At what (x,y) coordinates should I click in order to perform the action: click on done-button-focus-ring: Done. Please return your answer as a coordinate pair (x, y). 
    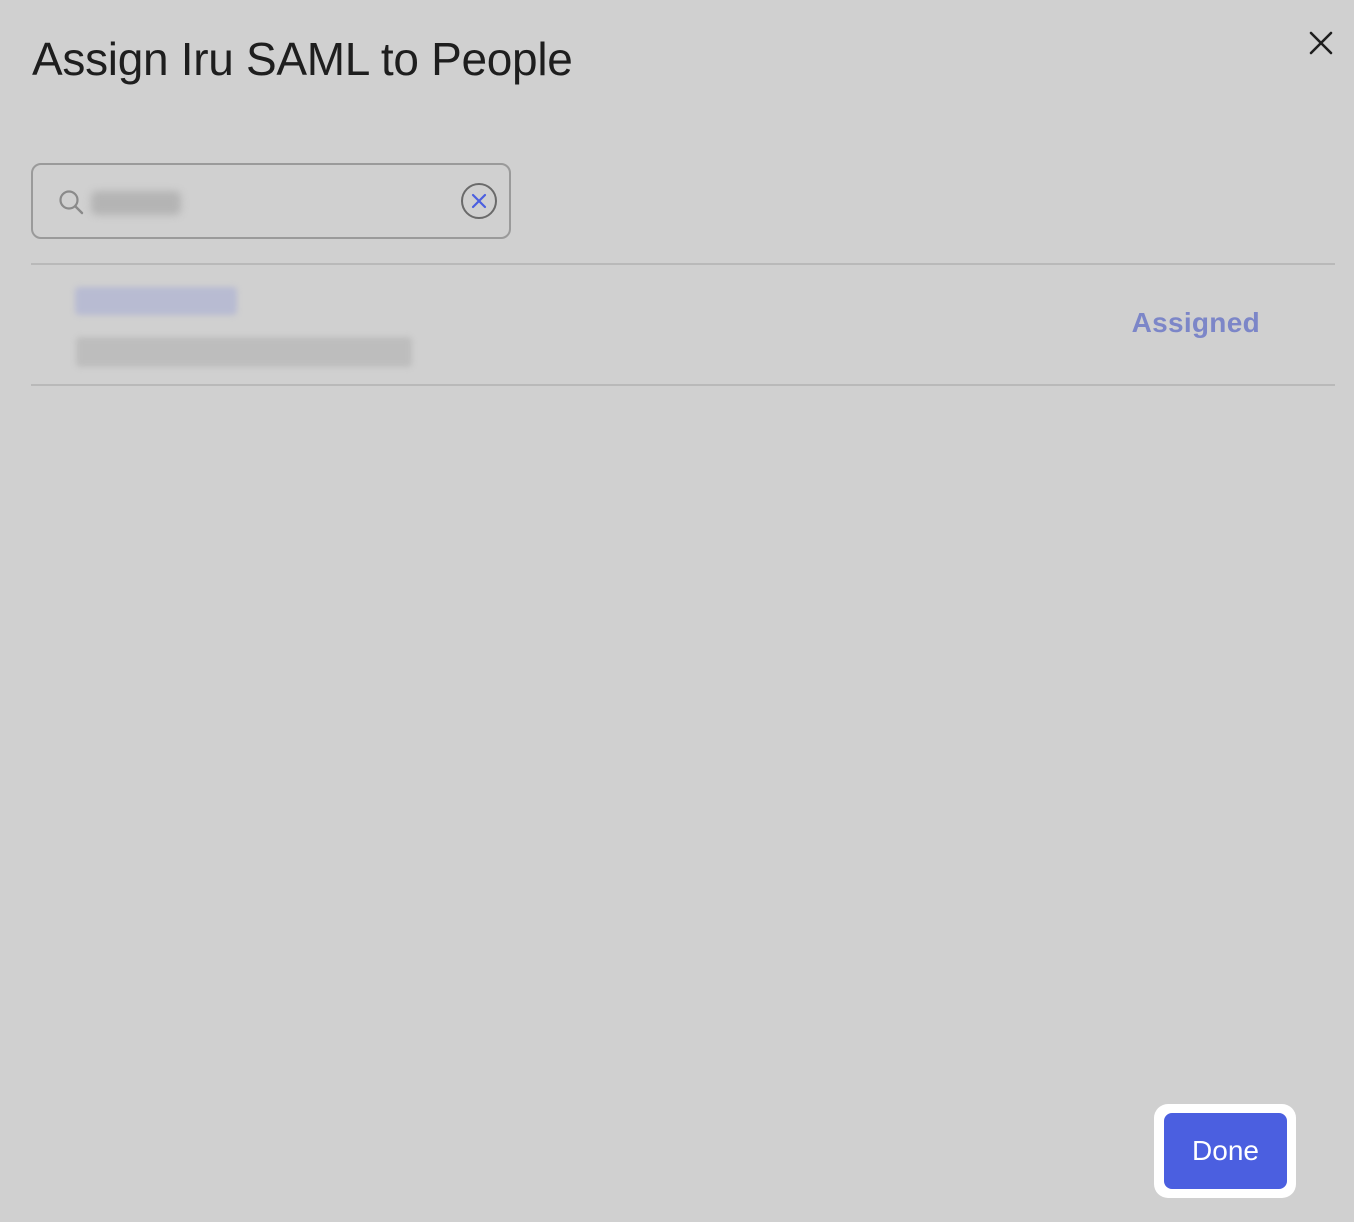
    Looking at the image, I should click on (1225, 1151).